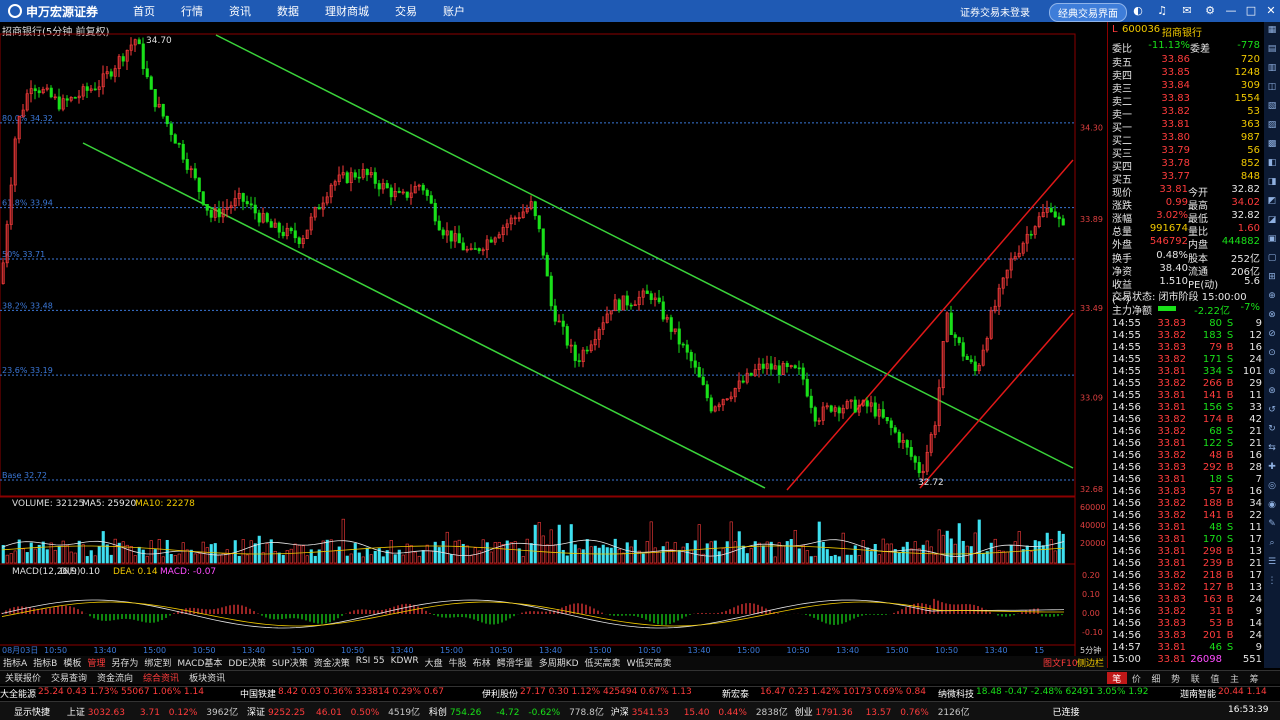 This screenshot has width=1280, height=720. Describe the element at coordinates (606, 692) in the screenshot. I see `ticker-value: 27.17 0.30 1.12% 425494 0.67% 1.13` at that location.